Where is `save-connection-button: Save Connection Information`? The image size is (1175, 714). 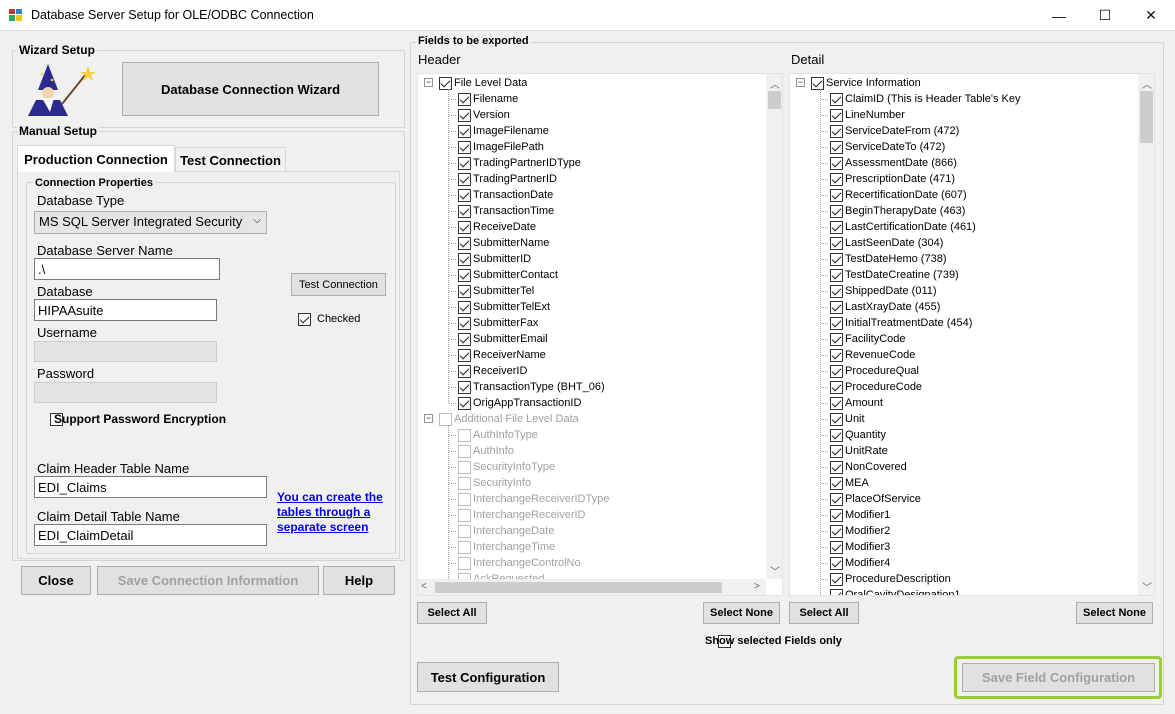
save-connection-button: Save Connection Information is located at coordinates (208, 580).